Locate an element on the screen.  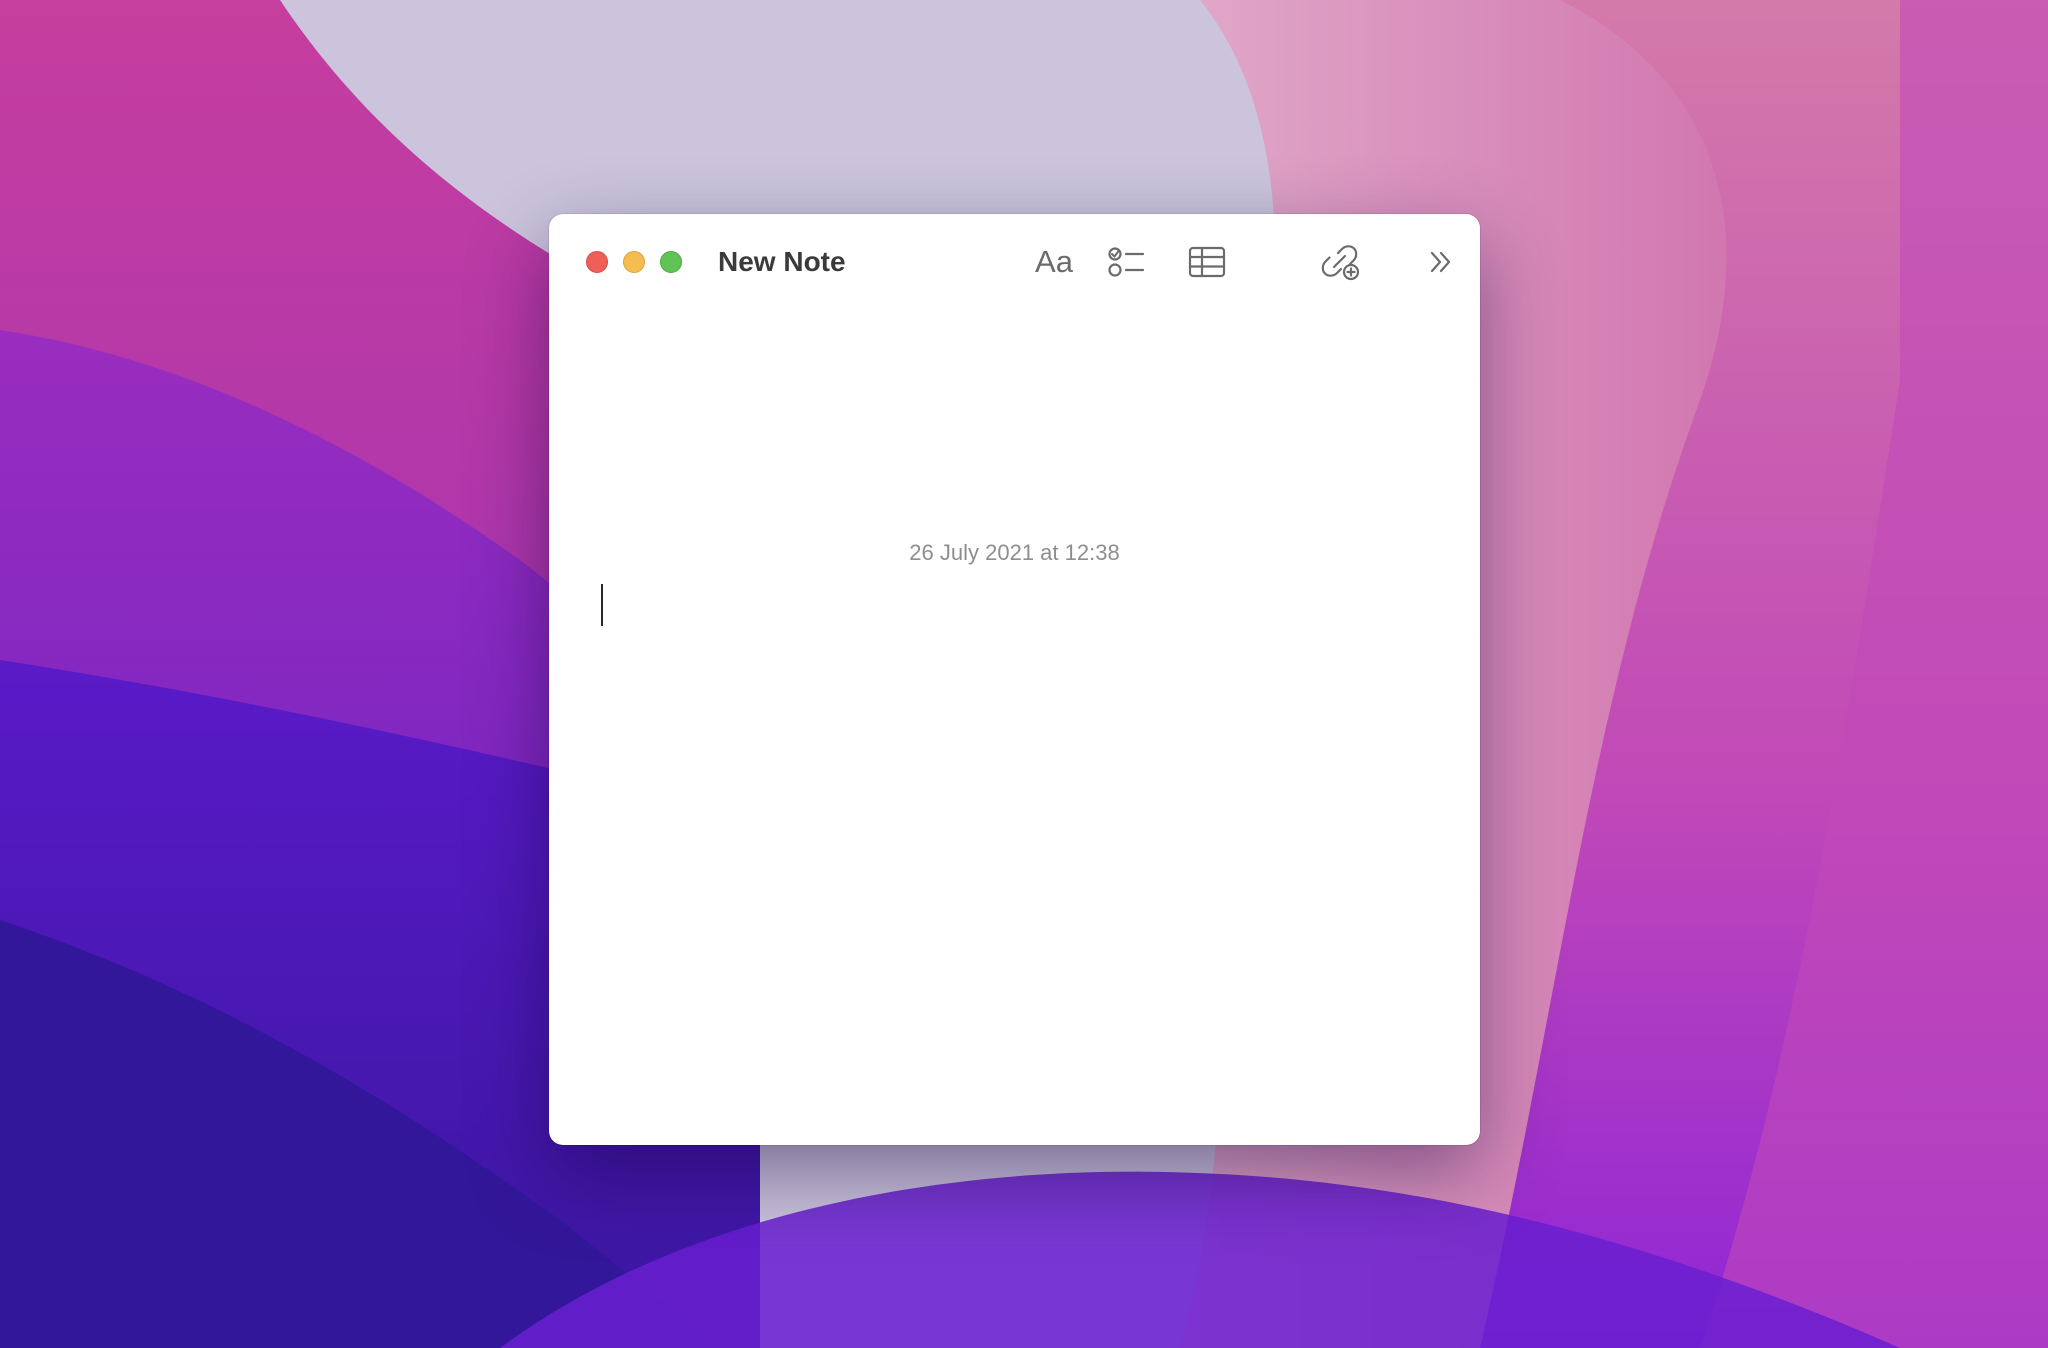
table-icon is located at coordinates (1207, 262).